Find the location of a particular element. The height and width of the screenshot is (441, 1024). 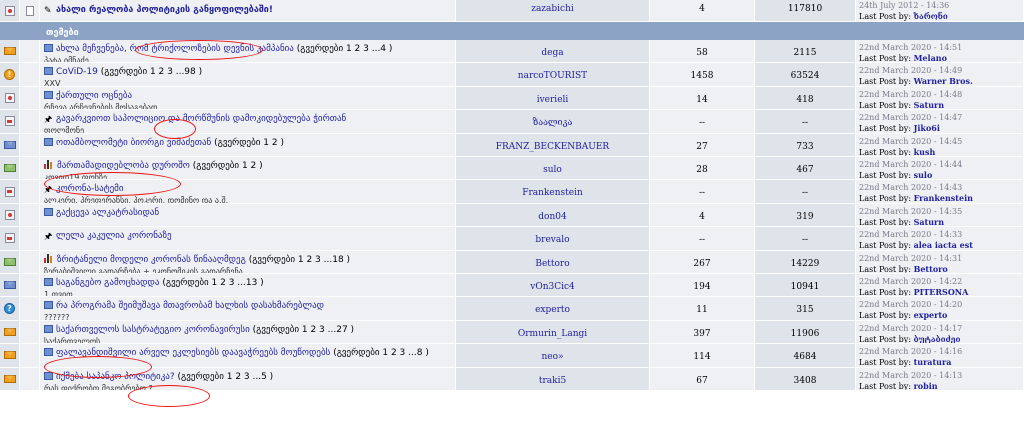

last-post-user-link: Bettoro is located at coordinates (931, 268).